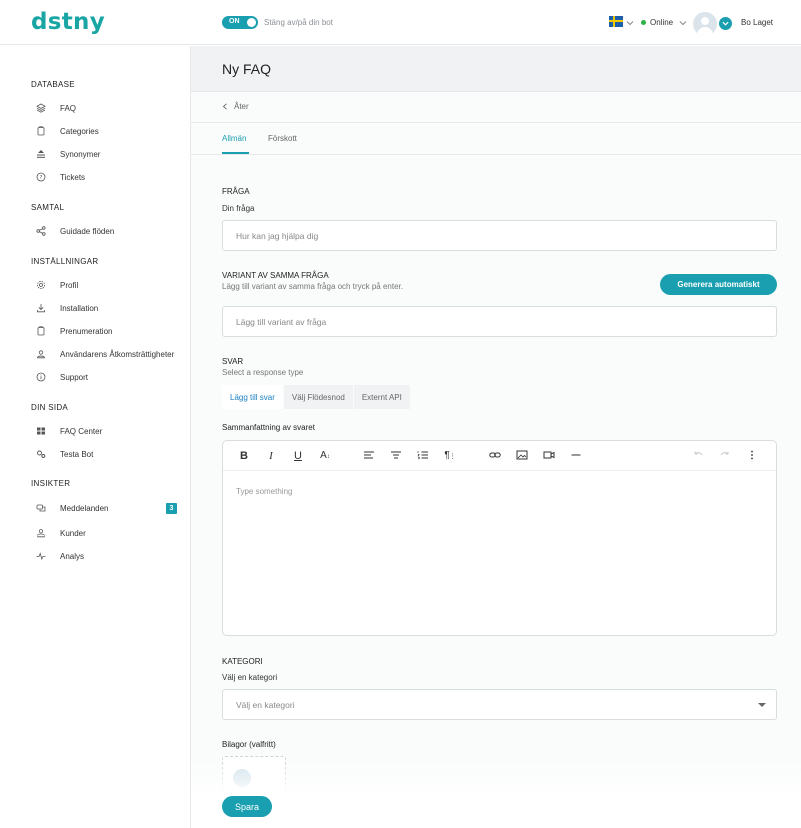  I want to click on users-icon, so click(41, 354).